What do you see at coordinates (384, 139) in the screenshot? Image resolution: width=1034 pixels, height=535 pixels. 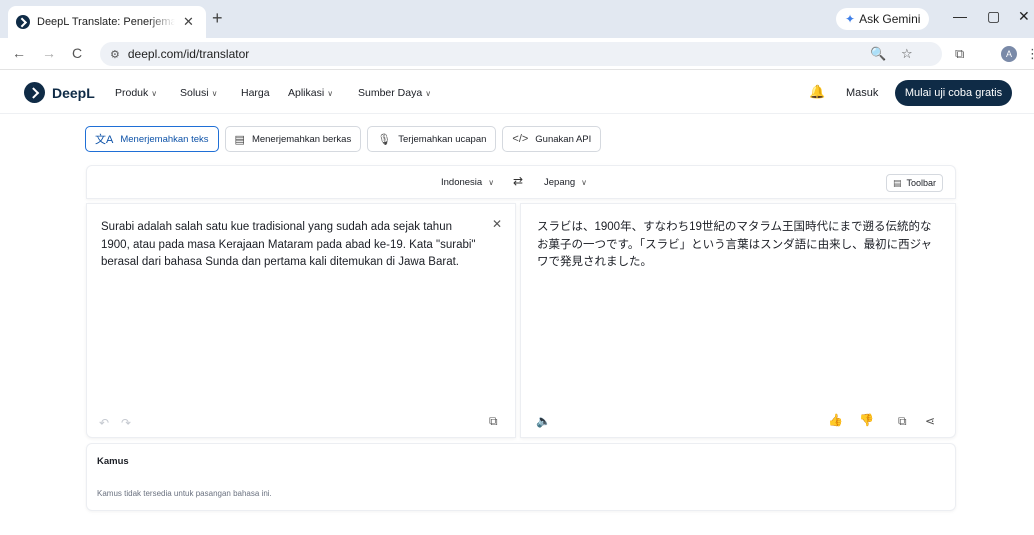 I see `microphone-icon: 🎙` at bounding box center [384, 139].